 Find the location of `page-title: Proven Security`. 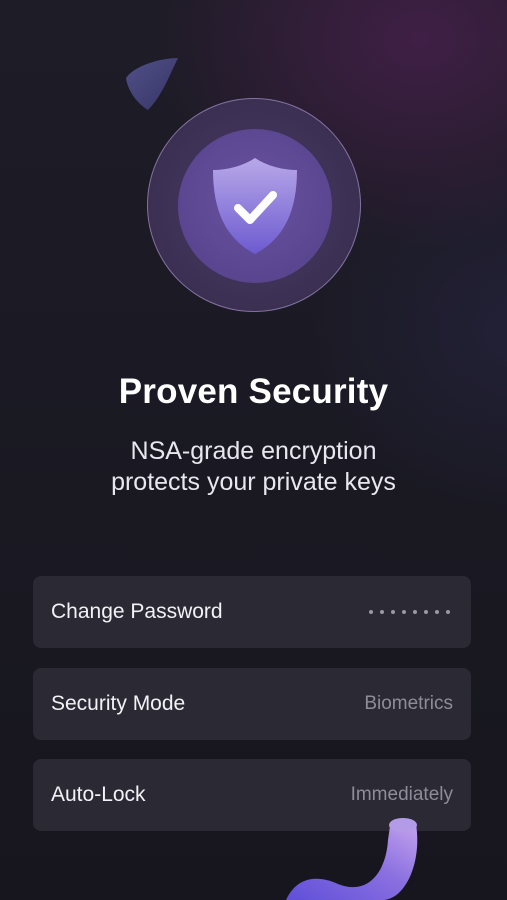

page-title: Proven Security is located at coordinates (253, 391).